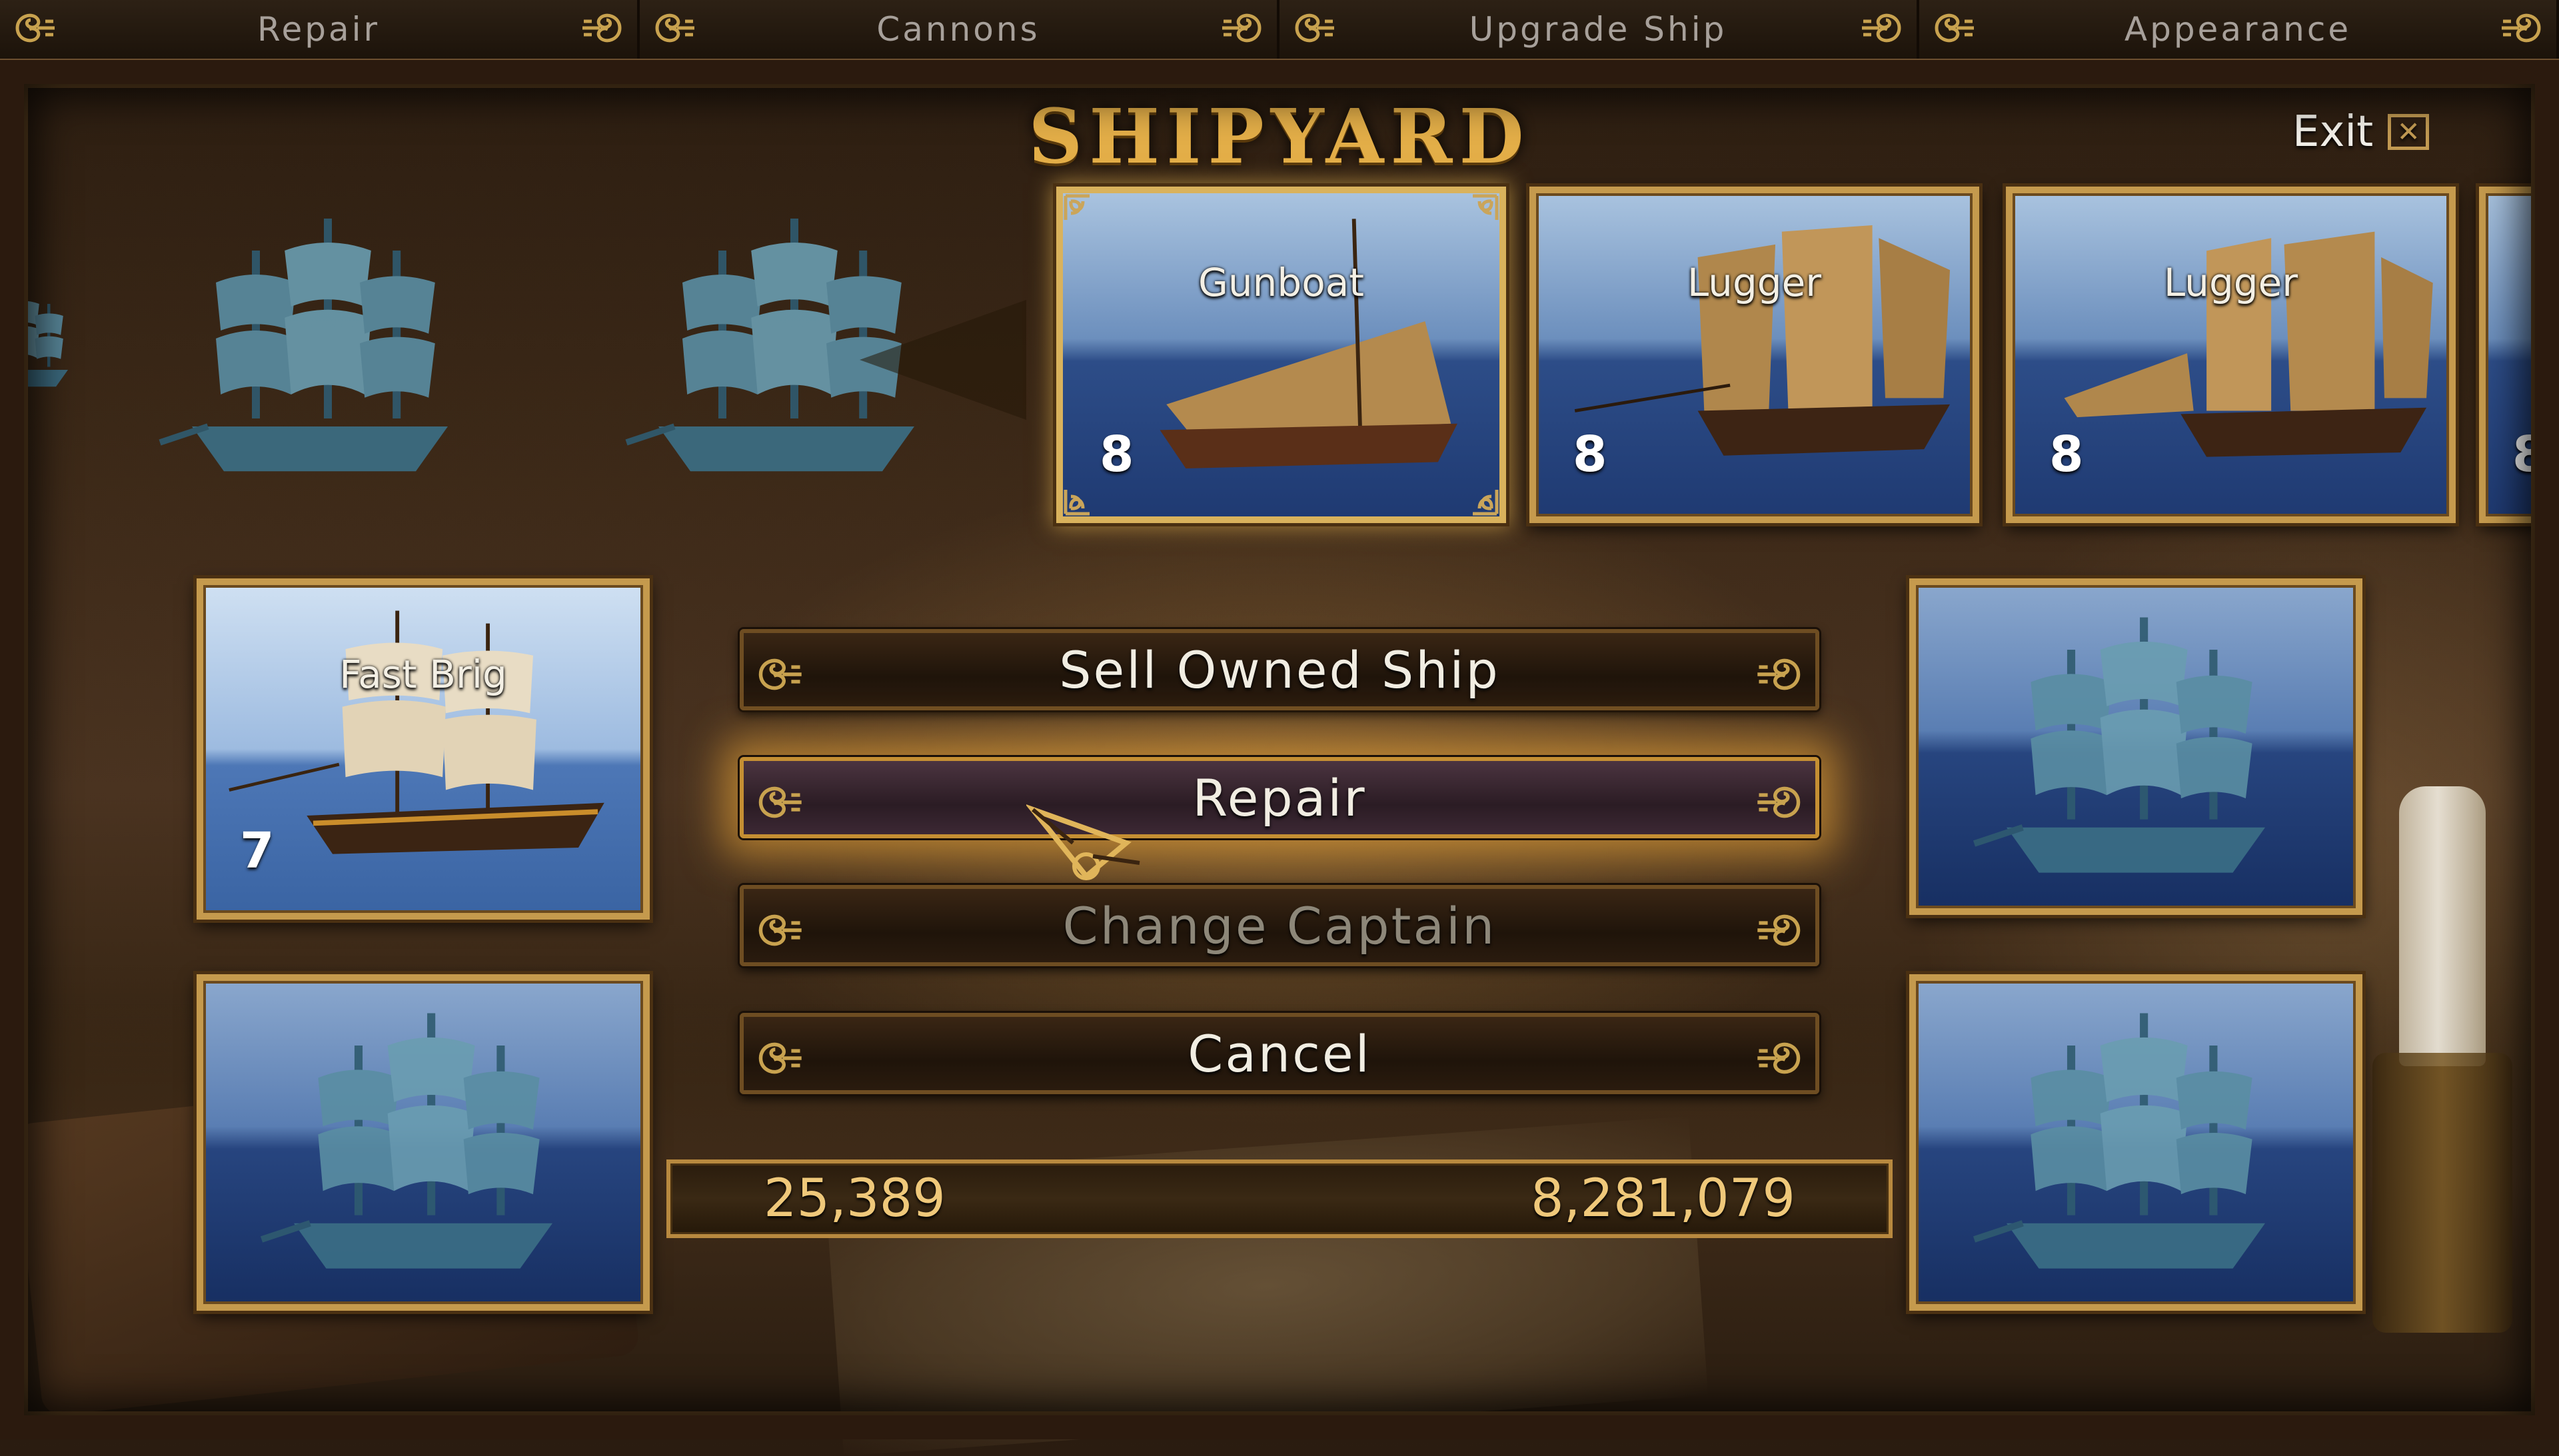 The image size is (2559, 1456). I want to click on button-label: Change Captain, so click(1279, 926).